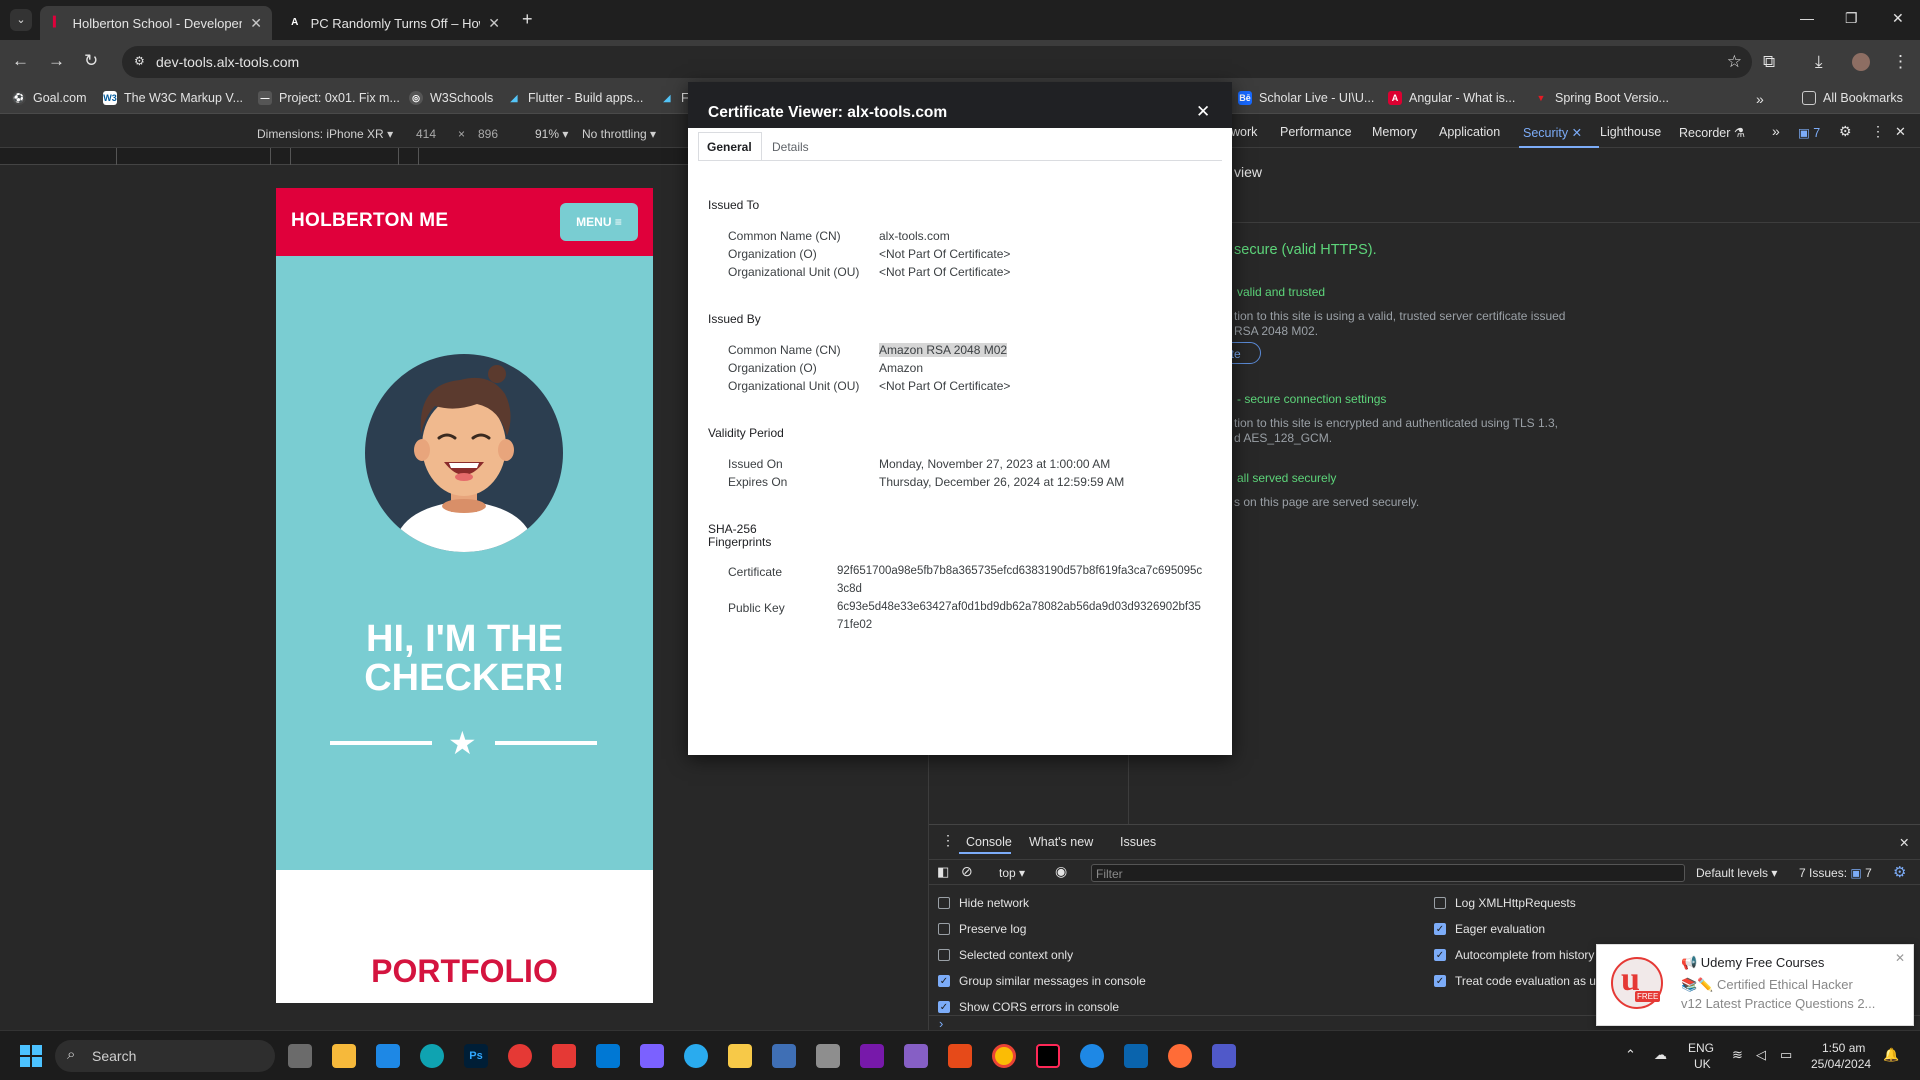 The height and width of the screenshot is (1080, 1920). I want to click on tab-details: Details, so click(790, 147).